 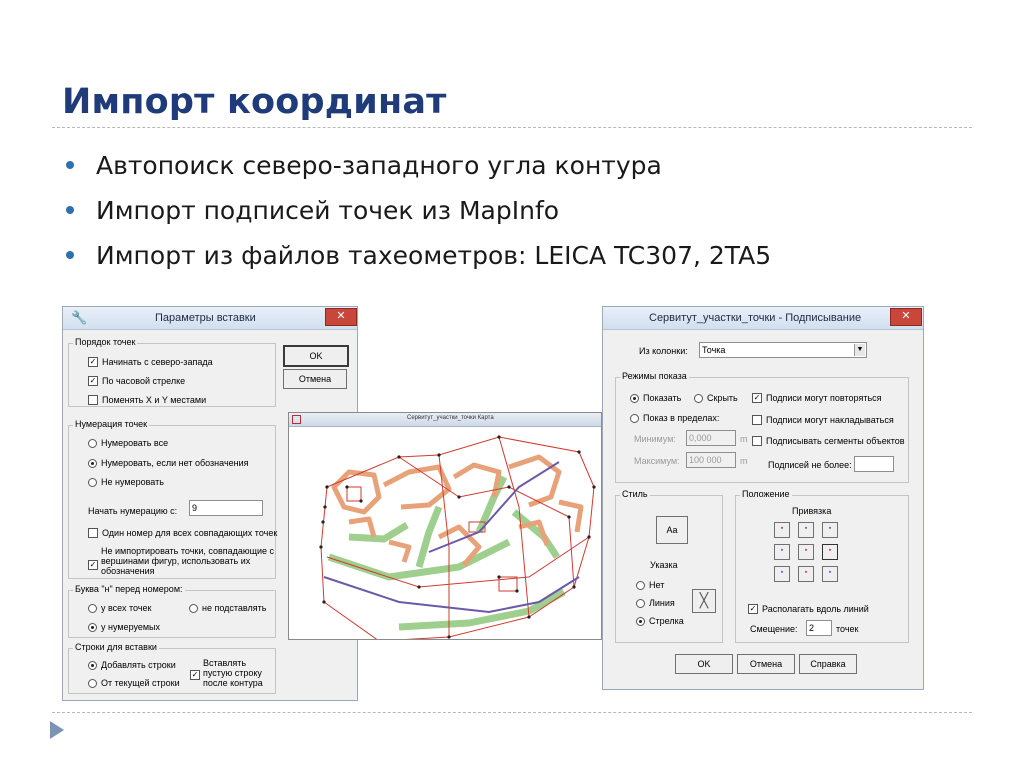 What do you see at coordinates (674, 418) in the screenshot?
I see `range-radio: Показ в пределах:` at bounding box center [674, 418].